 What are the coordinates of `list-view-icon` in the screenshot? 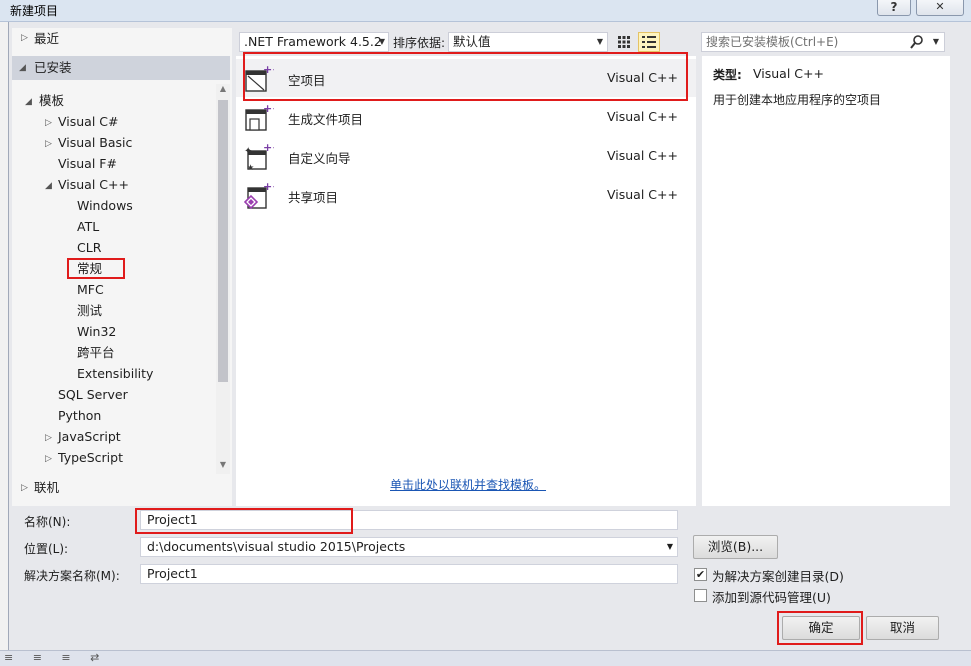 It's located at (649, 42).